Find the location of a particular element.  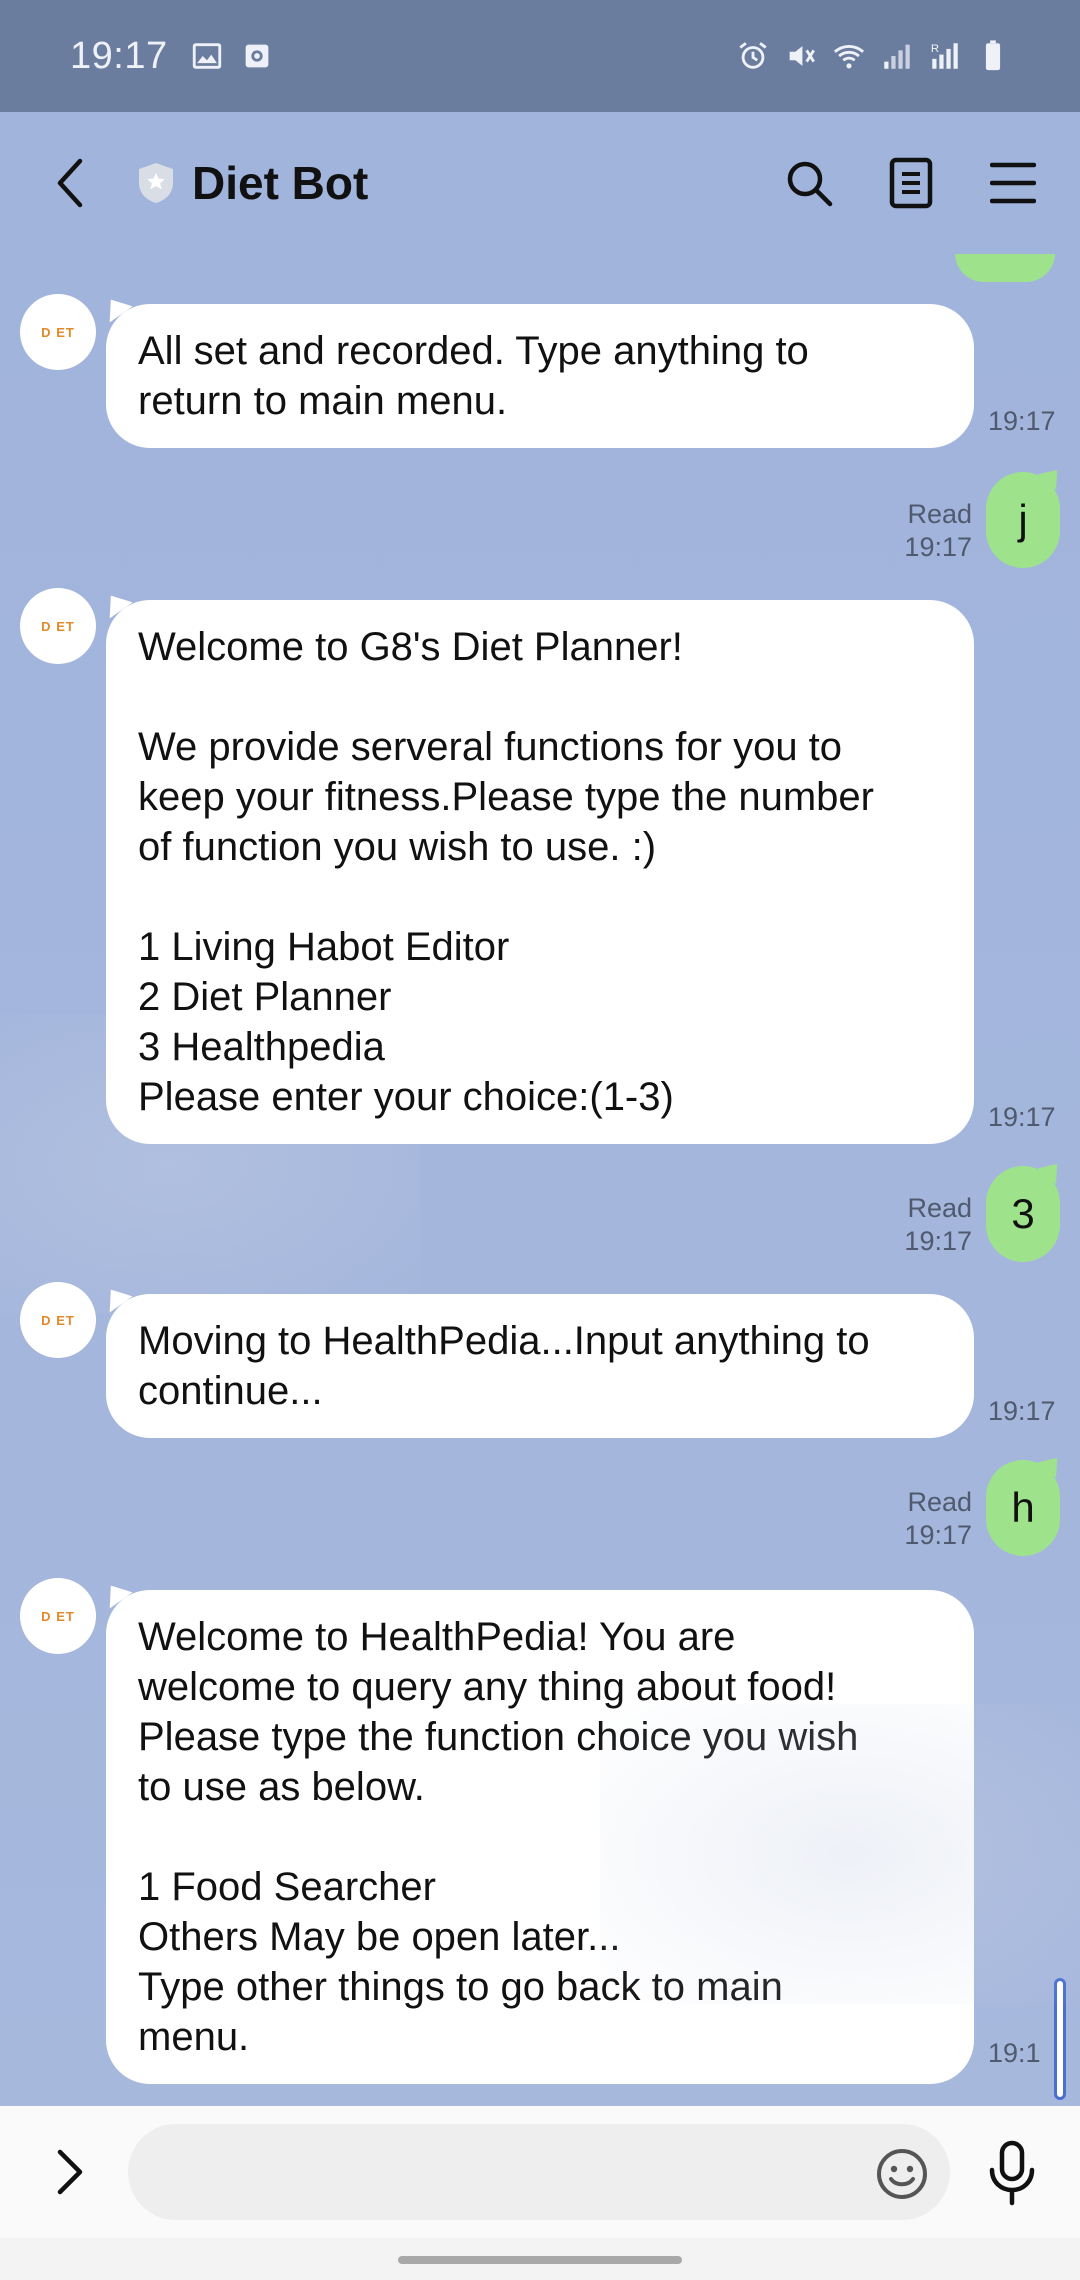

microphone-icon is located at coordinates (1012, 2173).